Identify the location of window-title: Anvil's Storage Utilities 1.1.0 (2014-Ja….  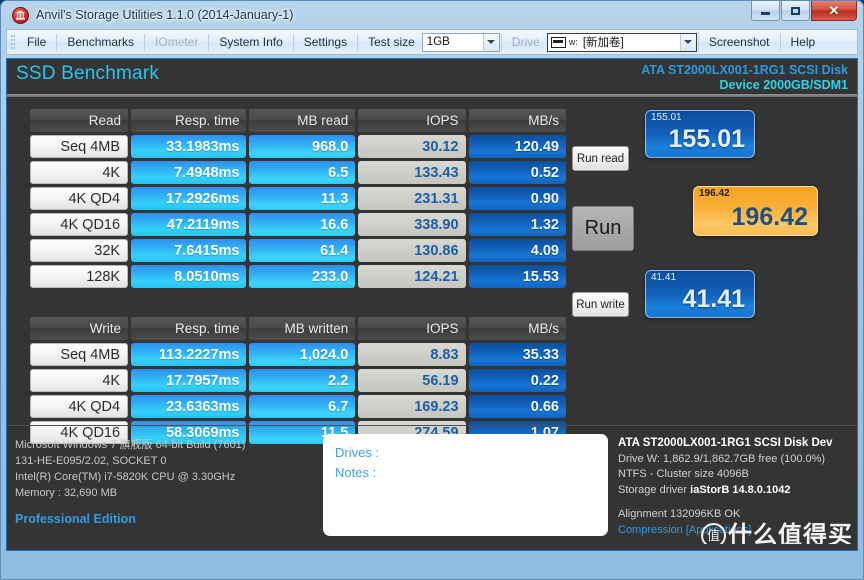
(165, 15).